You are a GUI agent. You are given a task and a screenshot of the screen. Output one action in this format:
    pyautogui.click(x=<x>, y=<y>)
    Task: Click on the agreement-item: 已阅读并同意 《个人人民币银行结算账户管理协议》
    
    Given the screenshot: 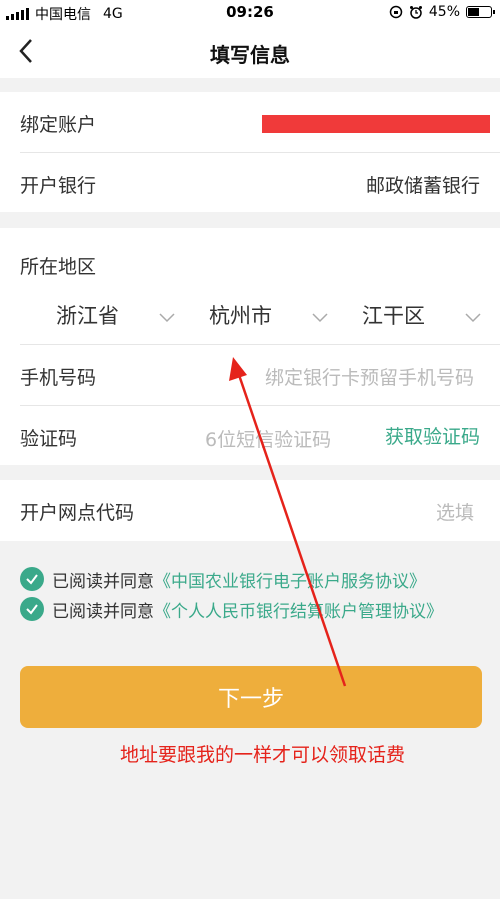 What is the action you would take?
    pyautogui.click(x=231, y=609)
    